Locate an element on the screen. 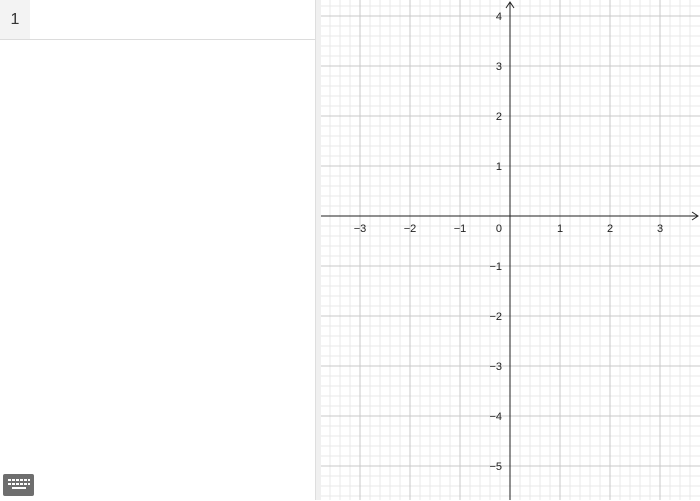 The image size is (700, 501). y-tick-label: −5 is located at coordinates (495, 467).